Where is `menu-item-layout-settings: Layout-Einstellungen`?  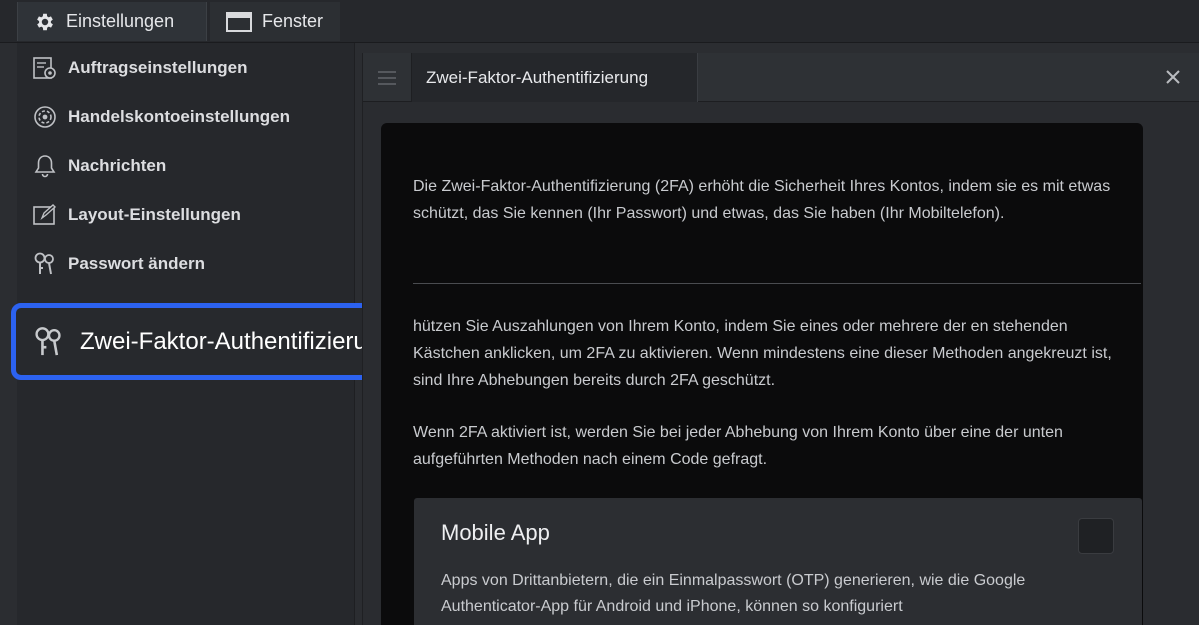 menu-item-layout-settings: Layout-Einstellungen is located at coordinates (186, 215).